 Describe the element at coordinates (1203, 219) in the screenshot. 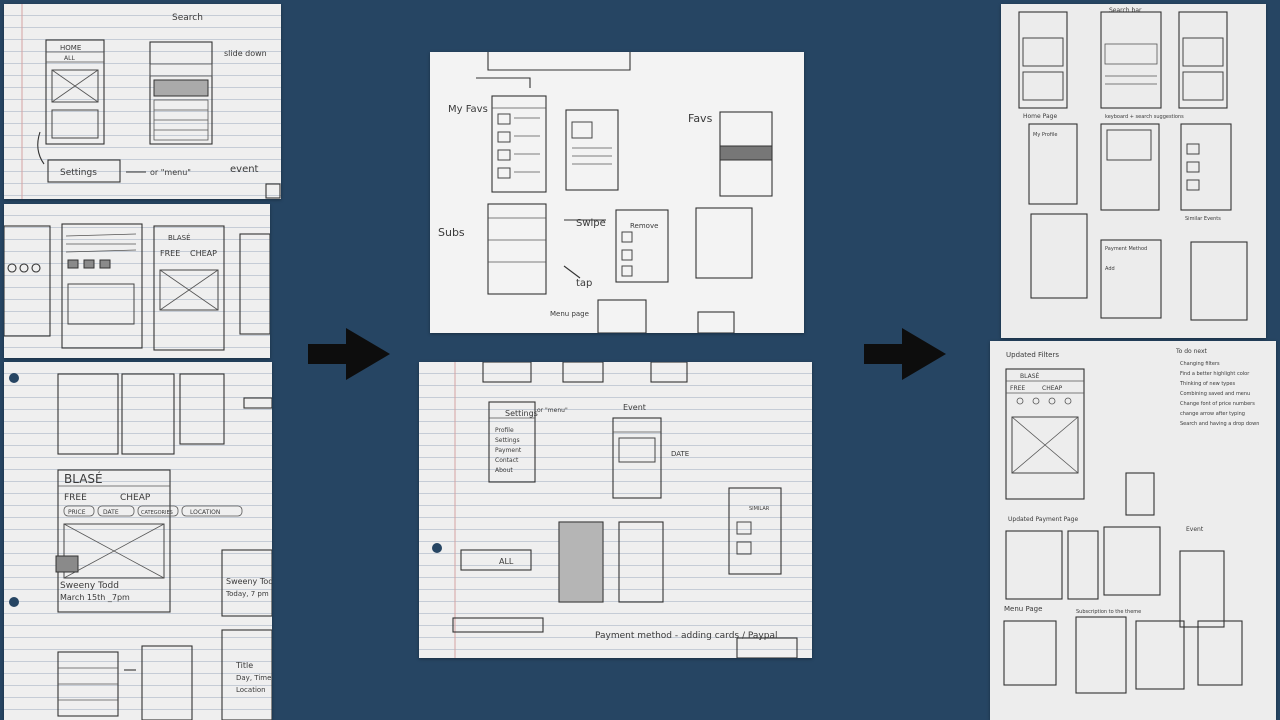

I see `similar-events-label: Similar Events` at that location.